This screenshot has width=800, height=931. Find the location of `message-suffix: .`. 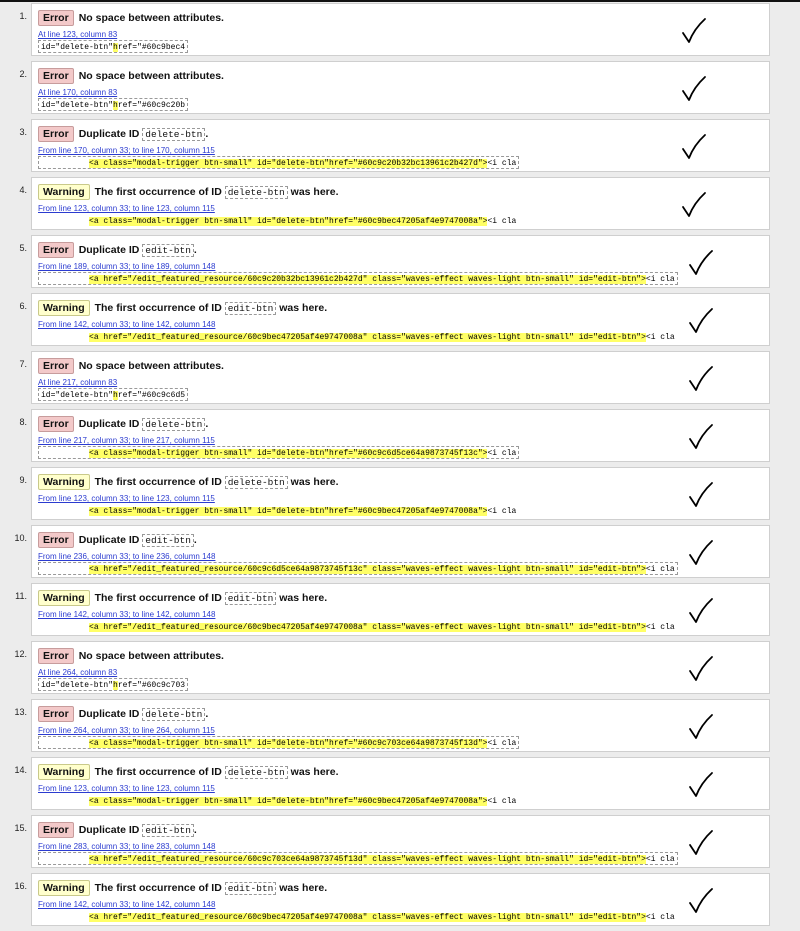

message-suffix: . is located at coordinates (195, 830).